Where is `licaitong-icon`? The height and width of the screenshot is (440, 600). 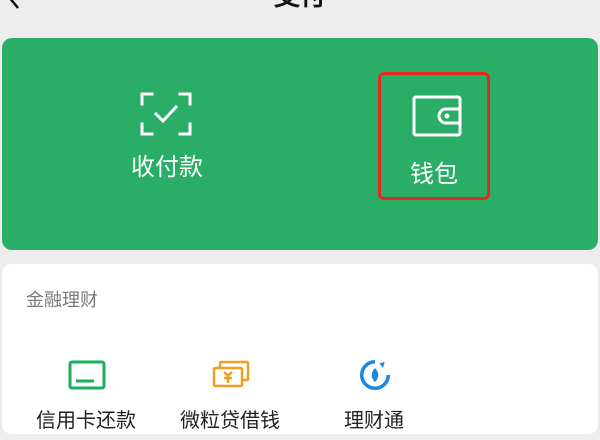 licaitong-icon is located at coordinates (375, 375).